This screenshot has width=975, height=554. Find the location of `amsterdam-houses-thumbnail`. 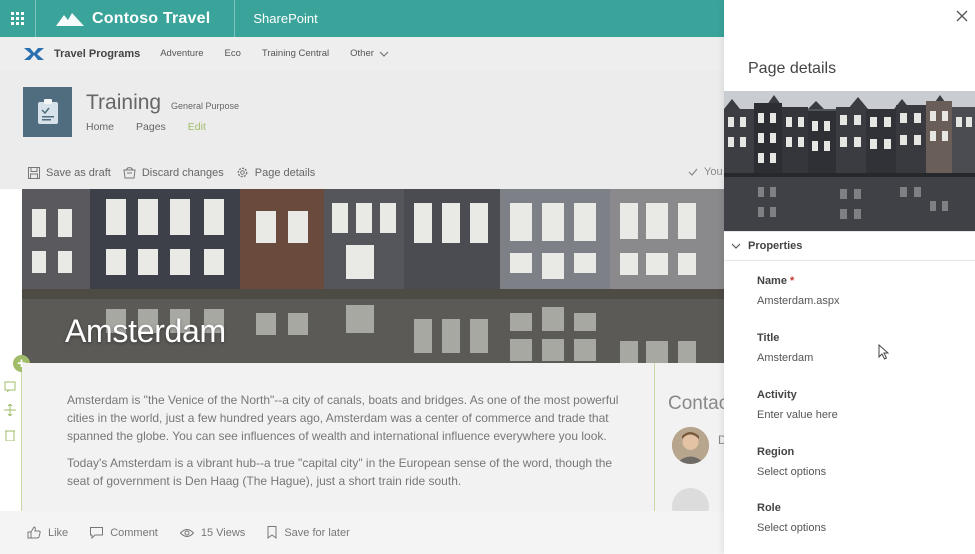

amsterdam-houses-thumbnail is located at coordinates (849, 161).